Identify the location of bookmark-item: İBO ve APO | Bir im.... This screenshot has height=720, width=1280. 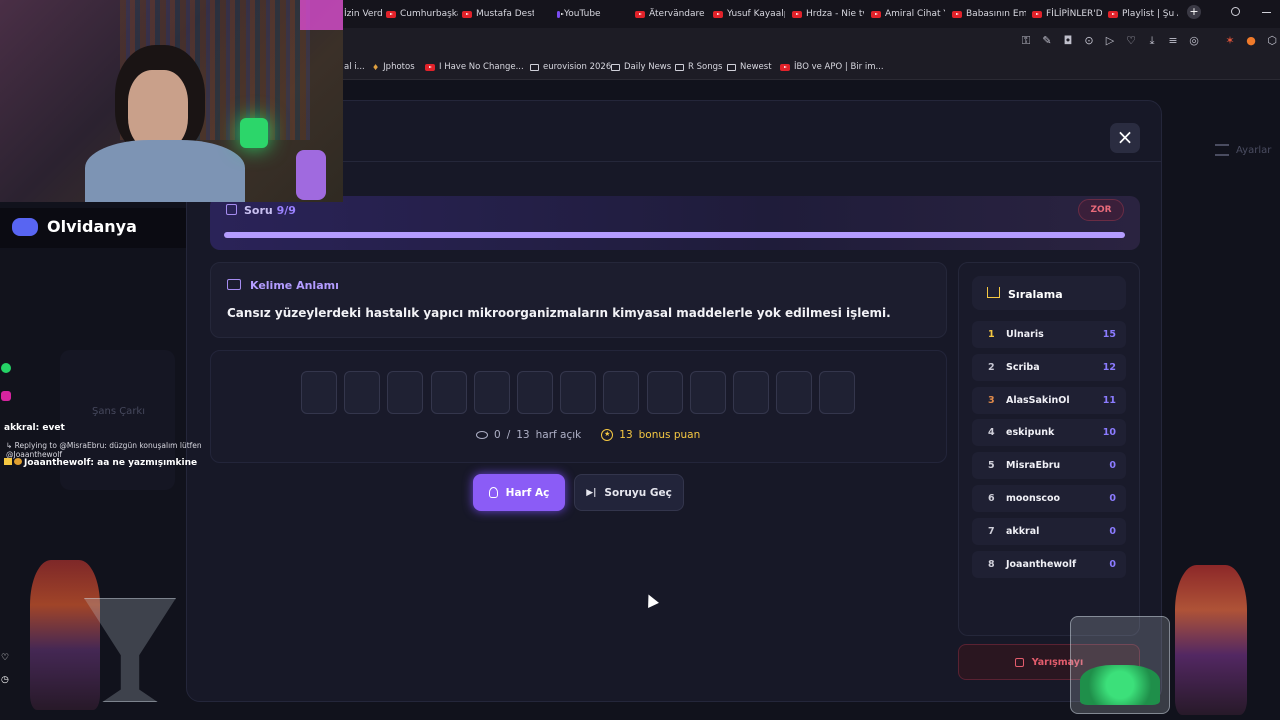
(832, 67).